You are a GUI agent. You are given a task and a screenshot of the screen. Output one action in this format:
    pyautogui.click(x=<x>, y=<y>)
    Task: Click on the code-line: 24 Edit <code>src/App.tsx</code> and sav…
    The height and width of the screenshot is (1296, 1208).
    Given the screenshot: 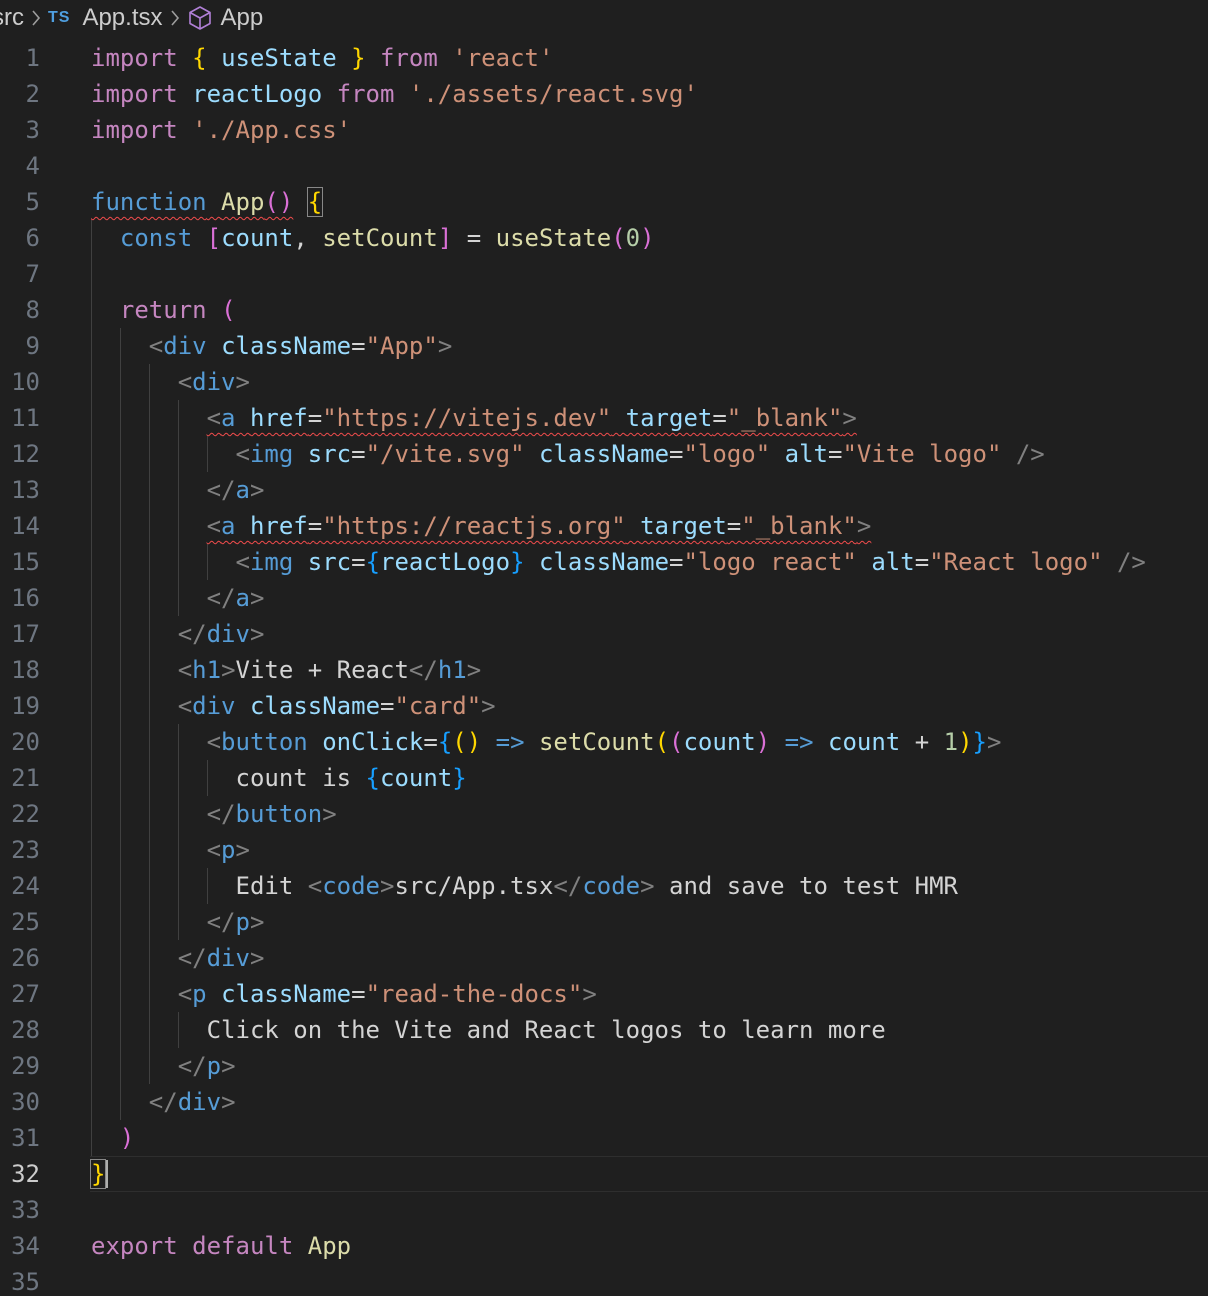 What is the action you would take?
    pyautogui.click(x=604, y=886)
    